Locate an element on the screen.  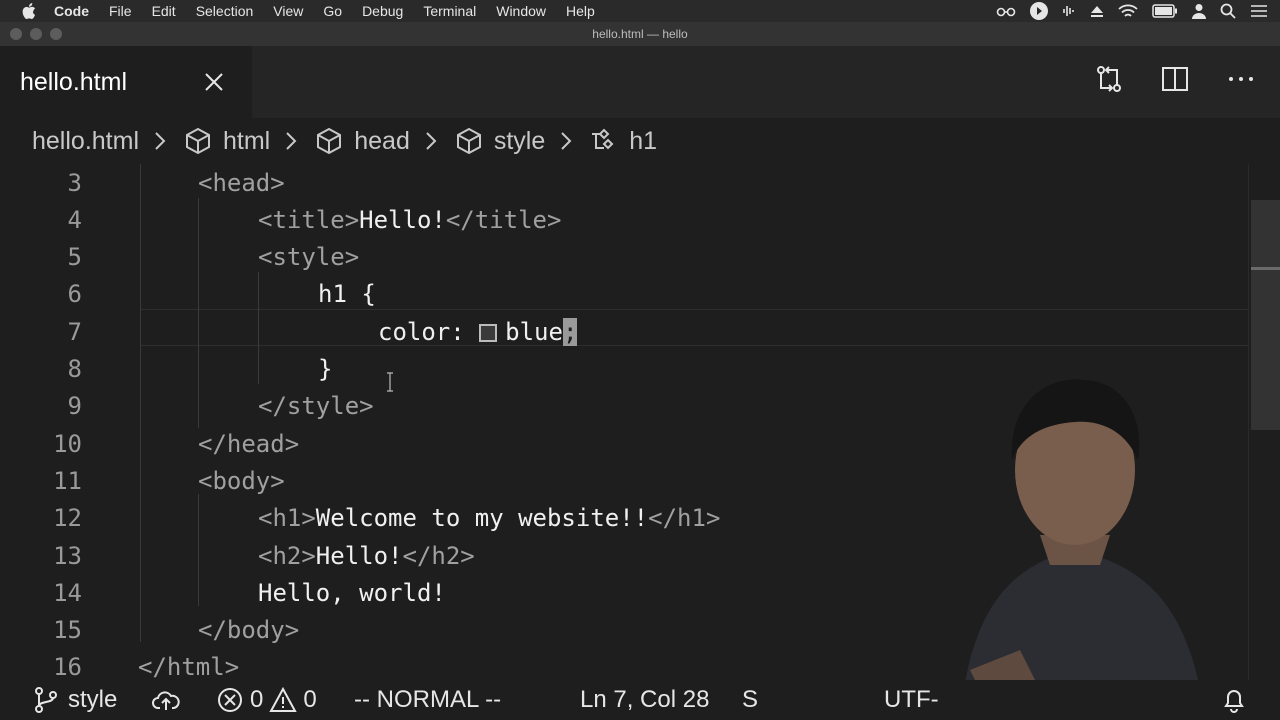
html-tag: </title> is located at coordinates (503, 219).